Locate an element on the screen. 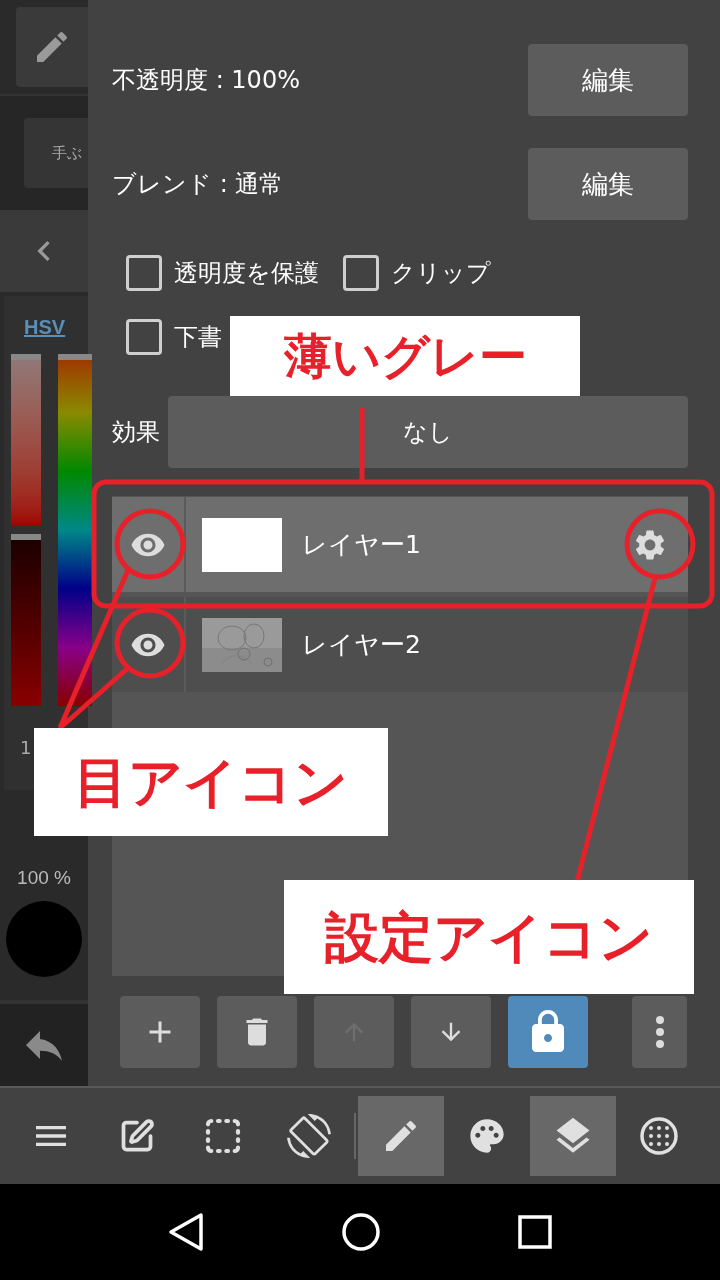 This screenshot has width=720, height=1280. layer-row: レイヤー1 is located at coordinates (400, 544).